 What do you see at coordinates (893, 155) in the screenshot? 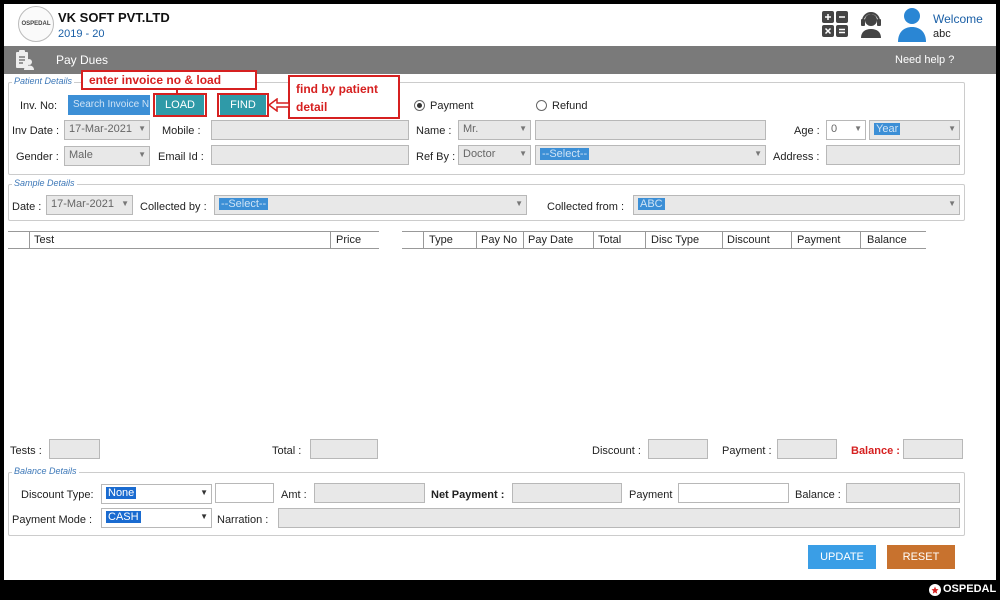
I see `address-field` at bounding box center [893, 155].